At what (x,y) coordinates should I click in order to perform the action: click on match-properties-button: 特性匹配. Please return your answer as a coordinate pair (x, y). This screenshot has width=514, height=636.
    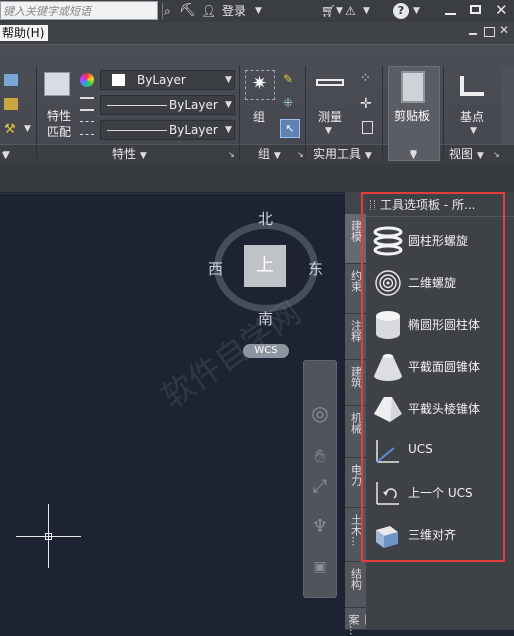
    Looking at the image, I should click on (60, 124).